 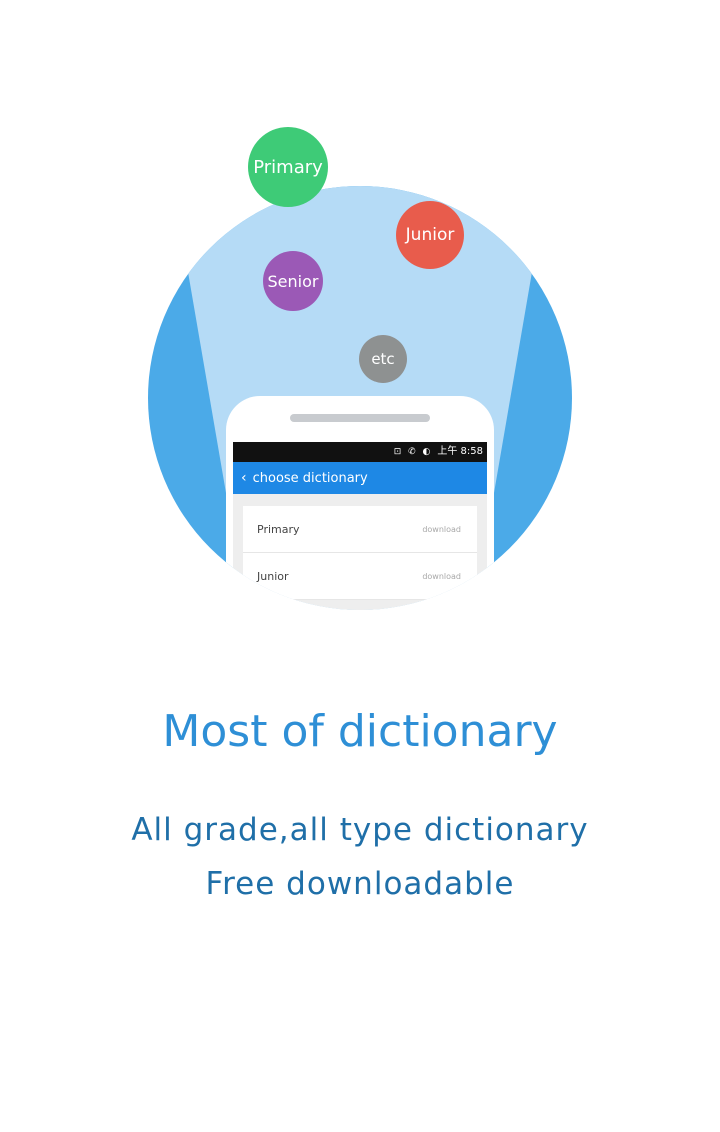 I want to click on status-bar: ⊡ ✆ ◐ 上午 8:58, so click(x=360, y=452).